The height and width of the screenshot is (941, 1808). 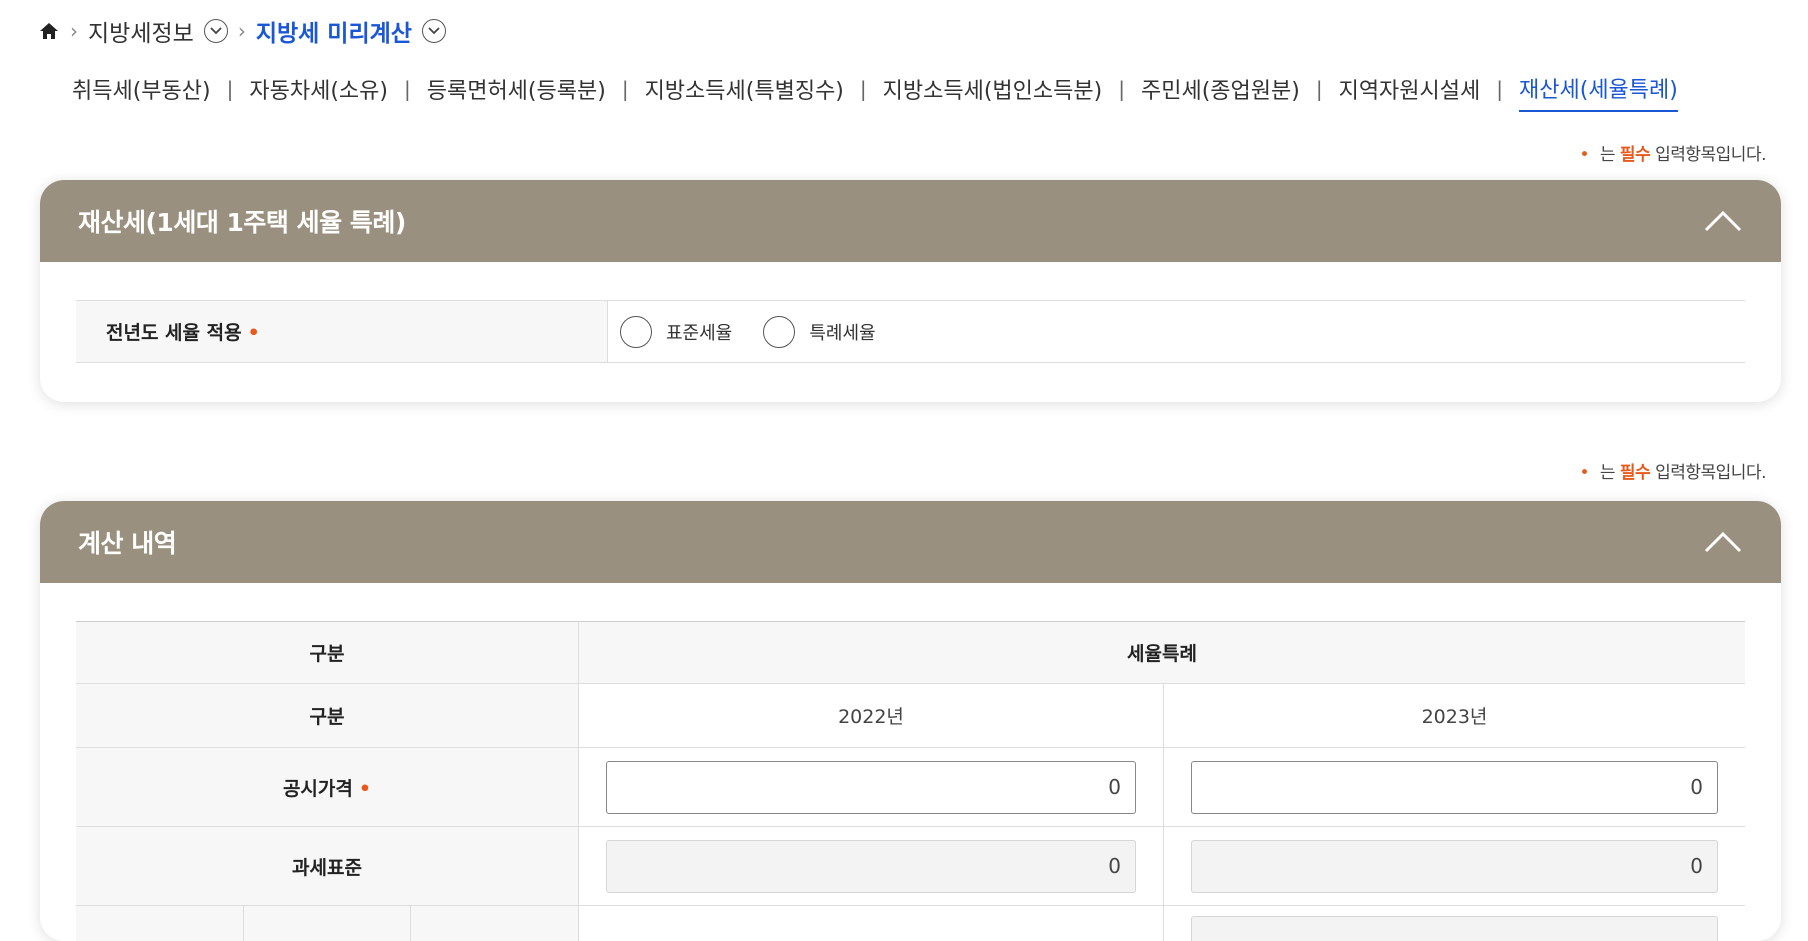 I want to click on home-icon, so click(x=49, y=31).